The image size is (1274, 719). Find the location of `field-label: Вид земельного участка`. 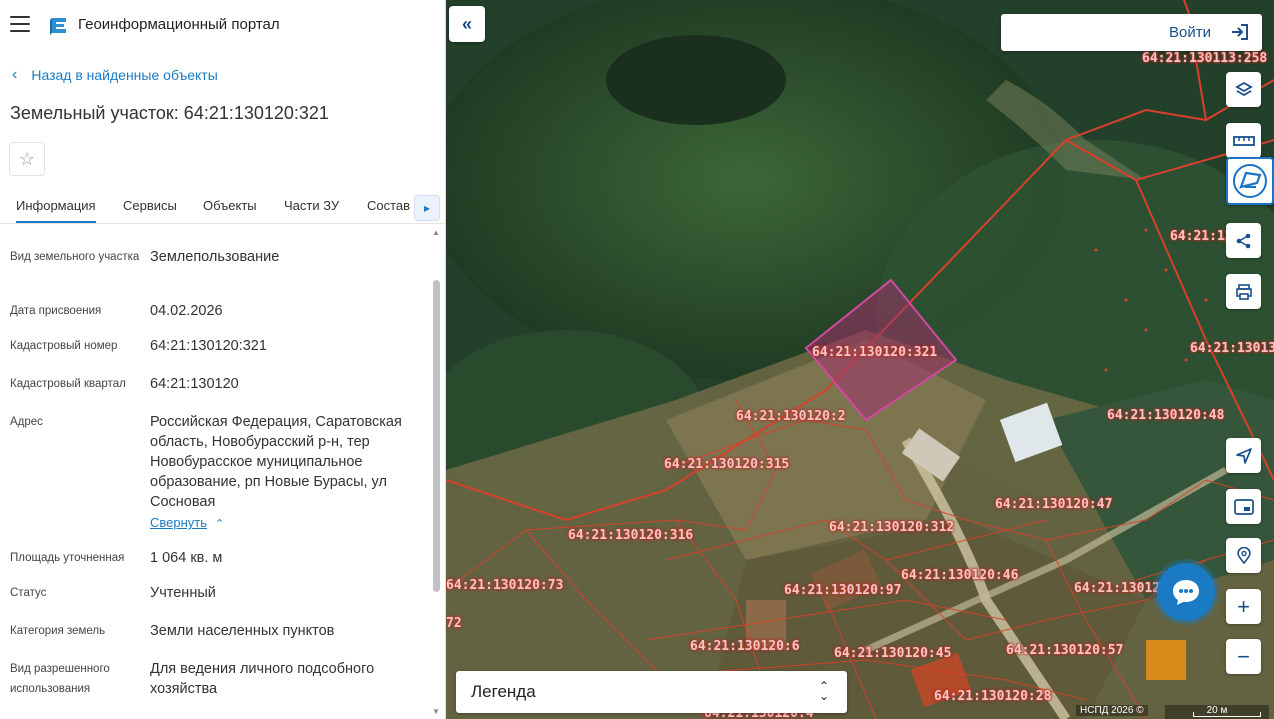

field-label: Вид земельного участка is located at coordinates (75, 257).